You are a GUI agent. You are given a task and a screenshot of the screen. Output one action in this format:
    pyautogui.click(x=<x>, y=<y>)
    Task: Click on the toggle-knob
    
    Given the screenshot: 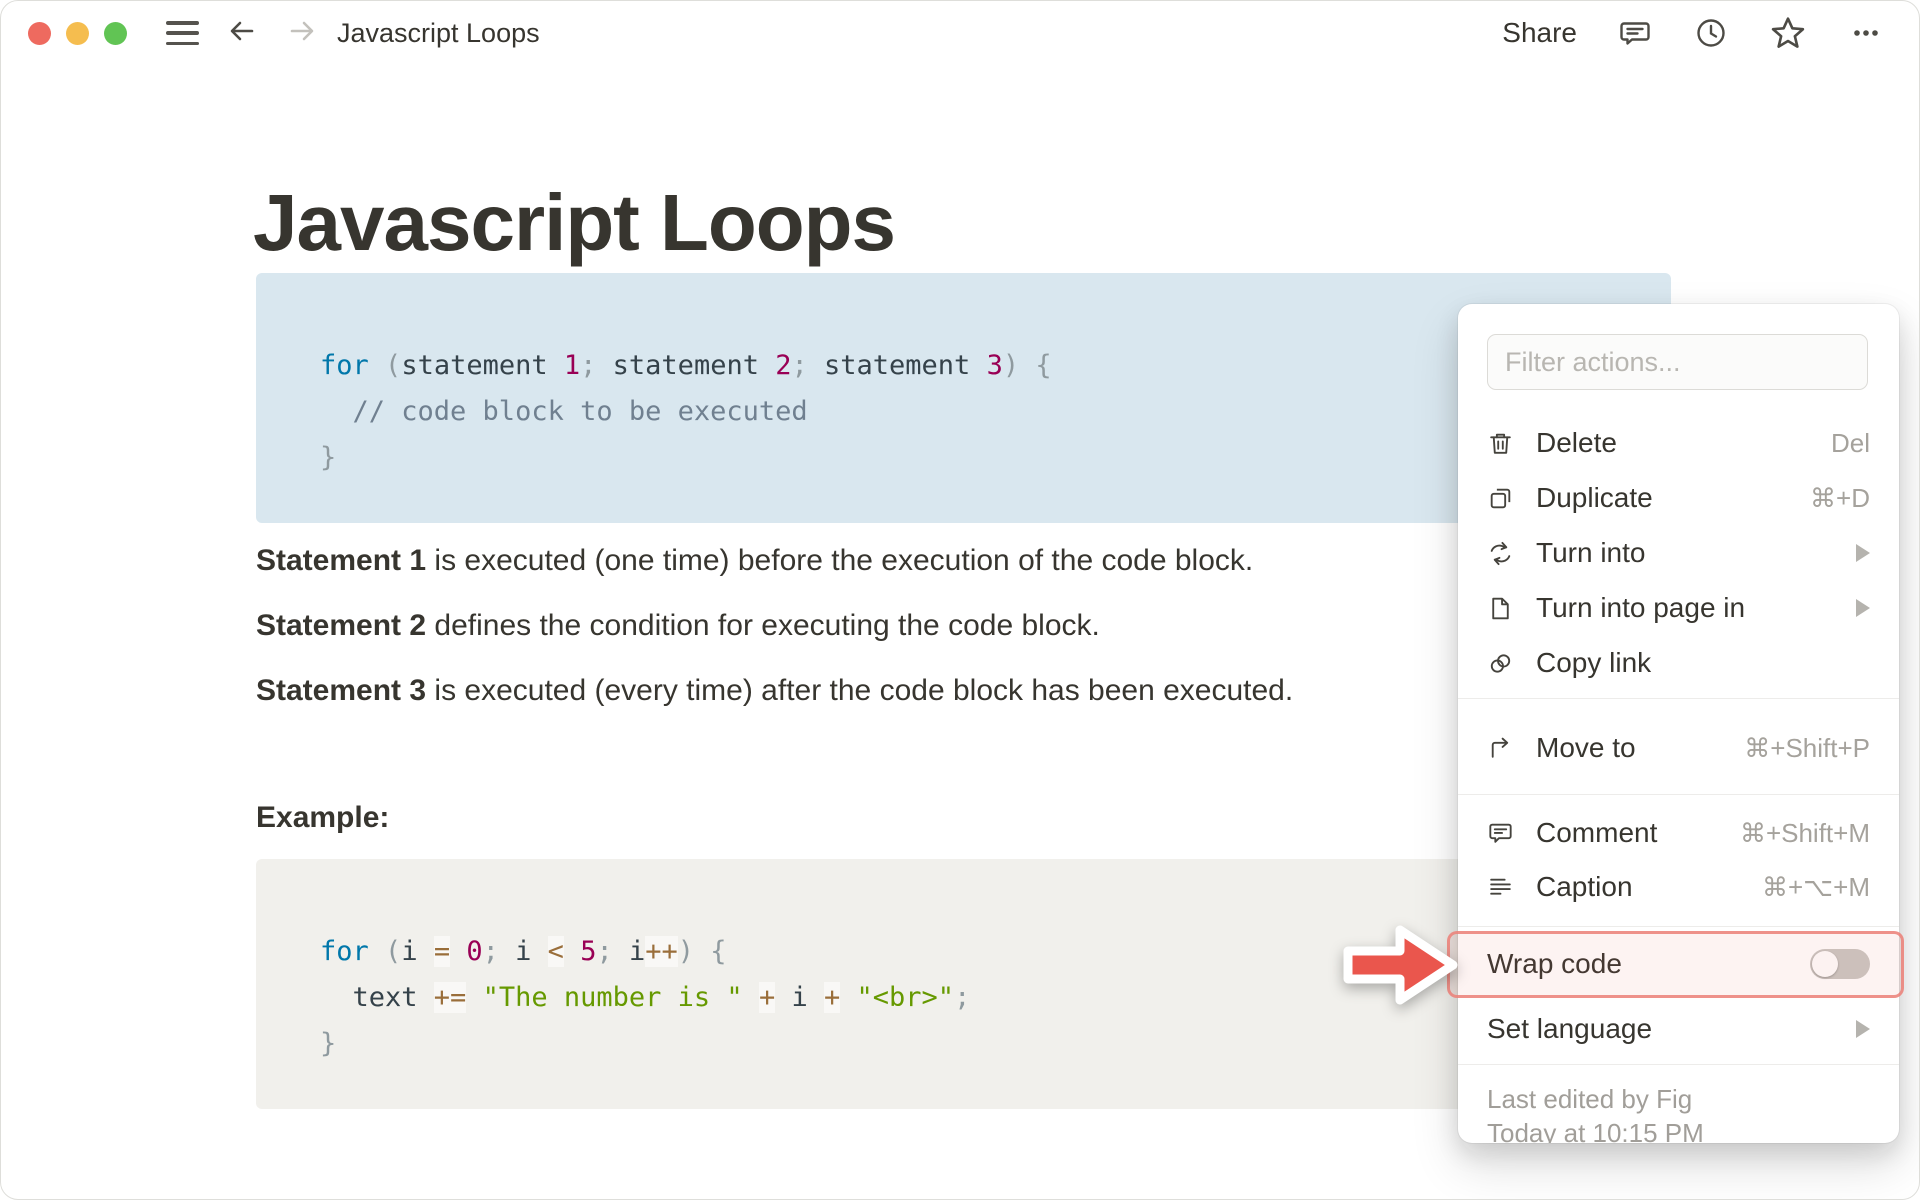 What is the action you would take?
    pyautogui.click(x=1825, y=964)
    